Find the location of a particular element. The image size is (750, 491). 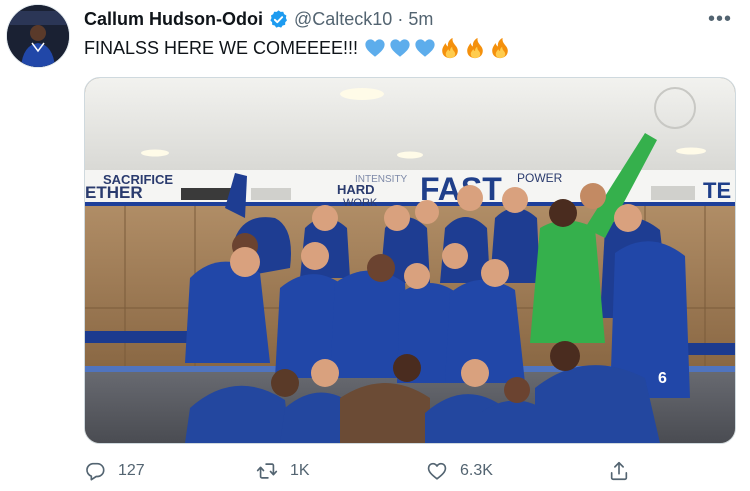

wall-word: POWER is located at coordinates (540, 178).